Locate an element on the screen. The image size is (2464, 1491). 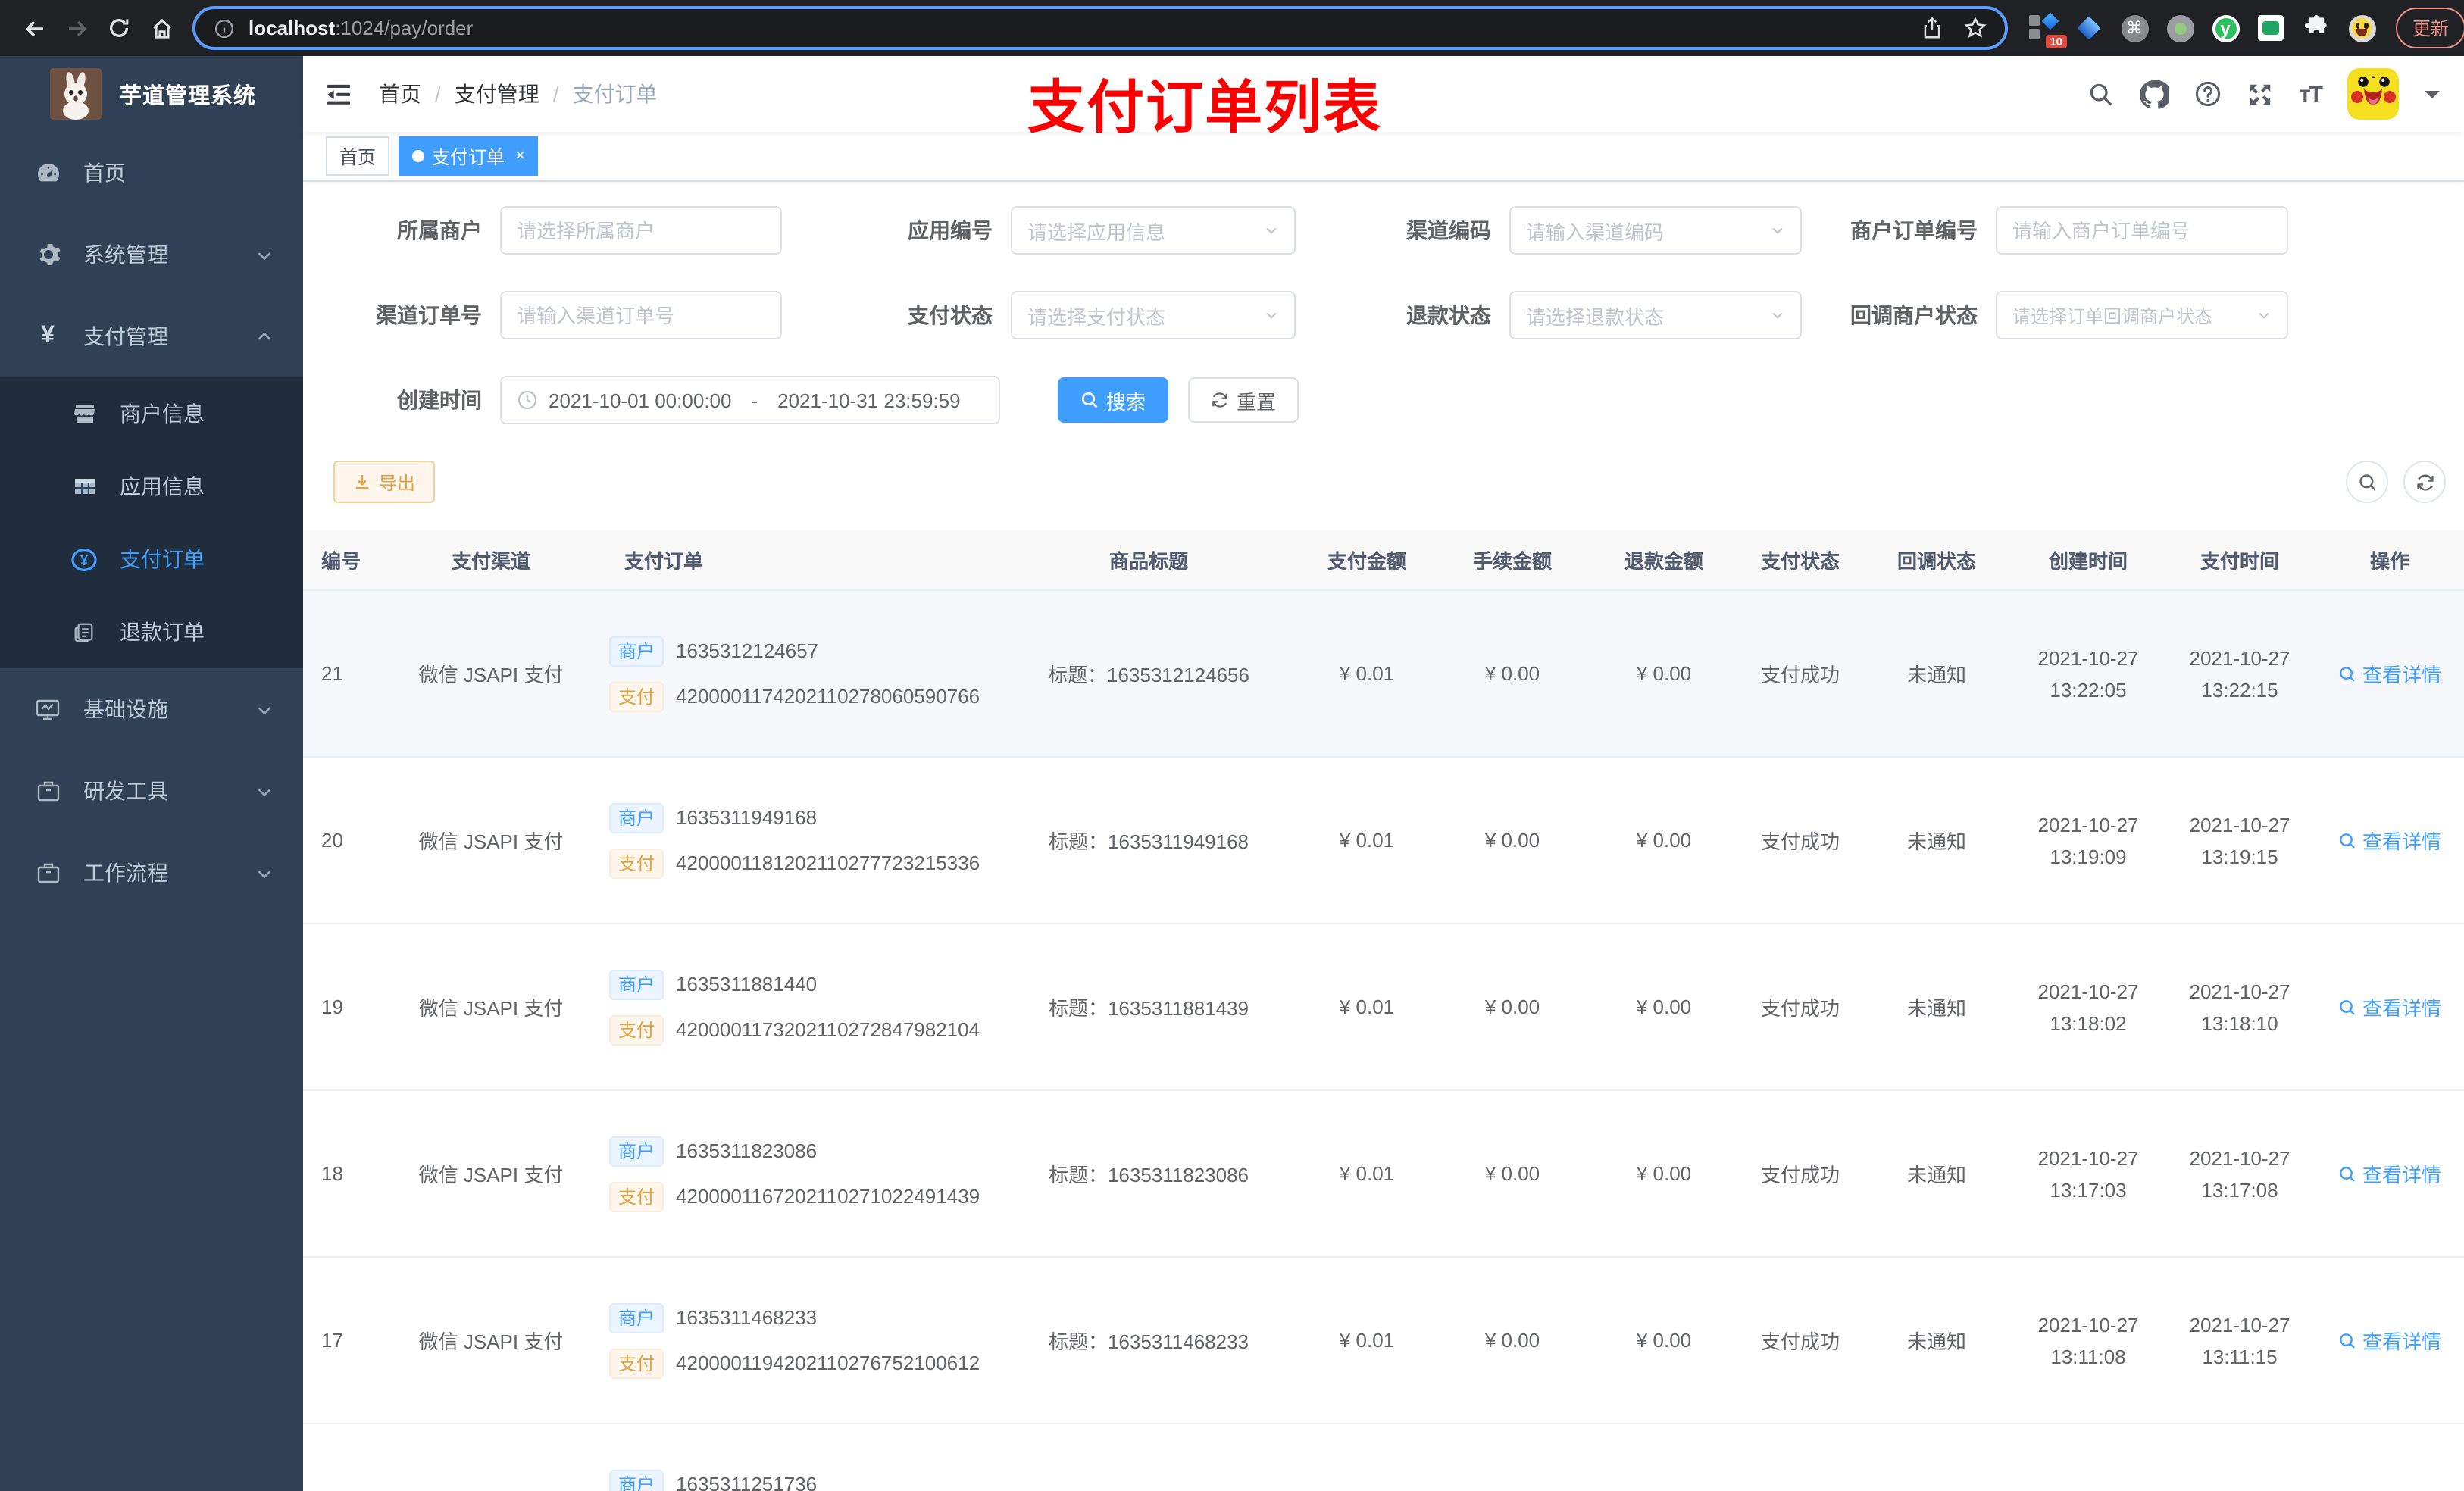
close-icon: × is located at coordinates (520, 156).